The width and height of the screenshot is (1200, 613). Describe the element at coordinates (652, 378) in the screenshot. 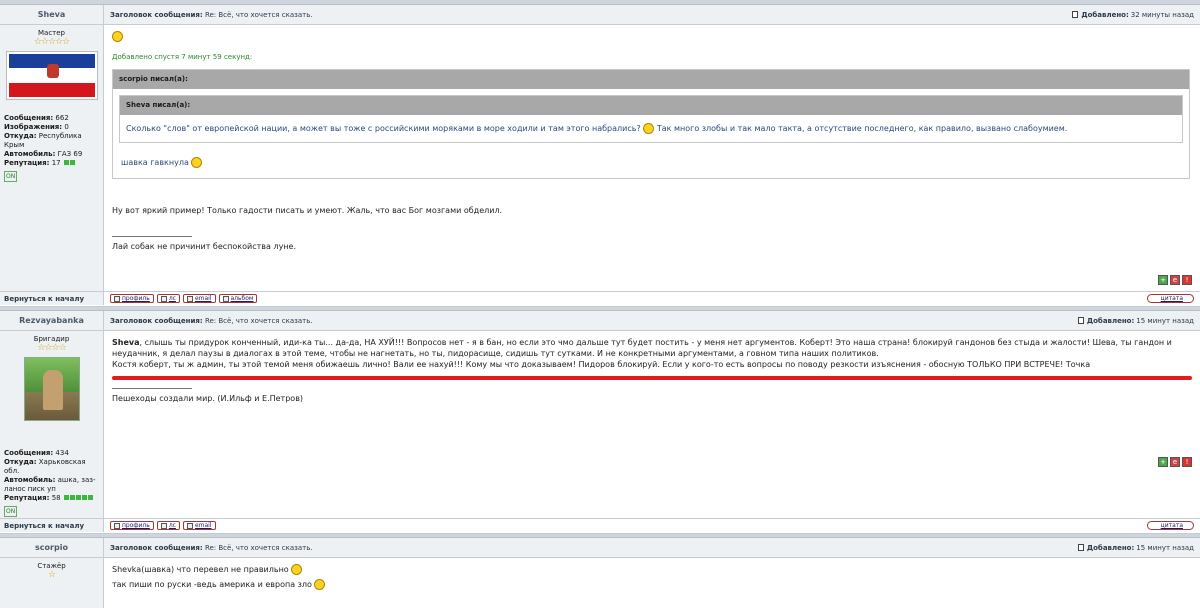

I see `red-divider-line` at that location.